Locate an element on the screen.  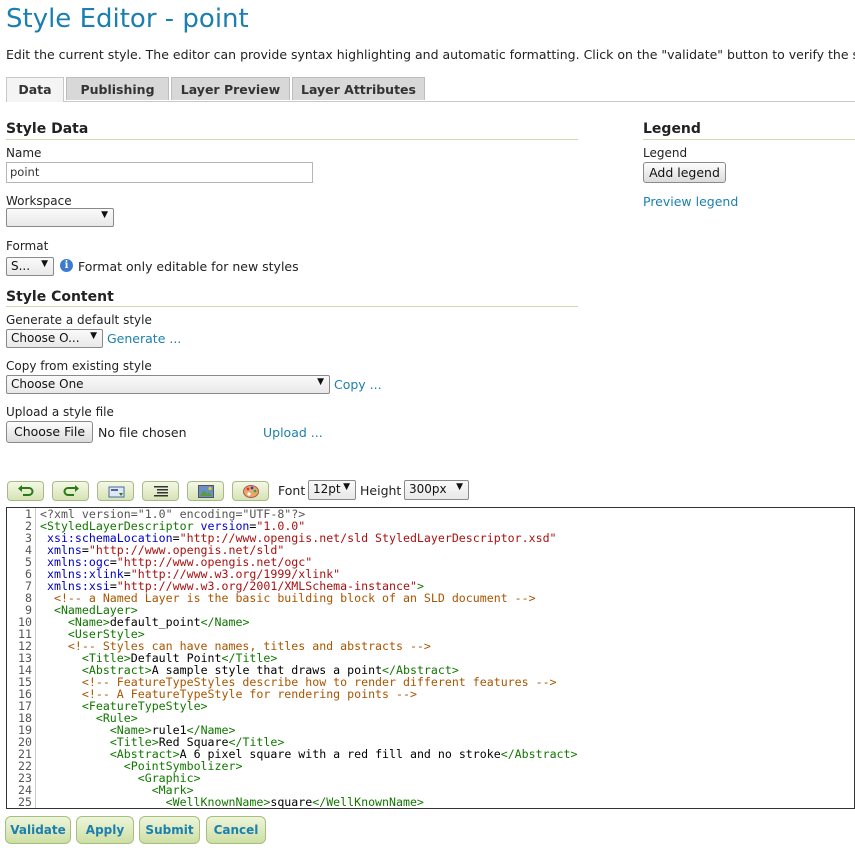
page-title: Style Editor - point is located at coordinates (127, 19).